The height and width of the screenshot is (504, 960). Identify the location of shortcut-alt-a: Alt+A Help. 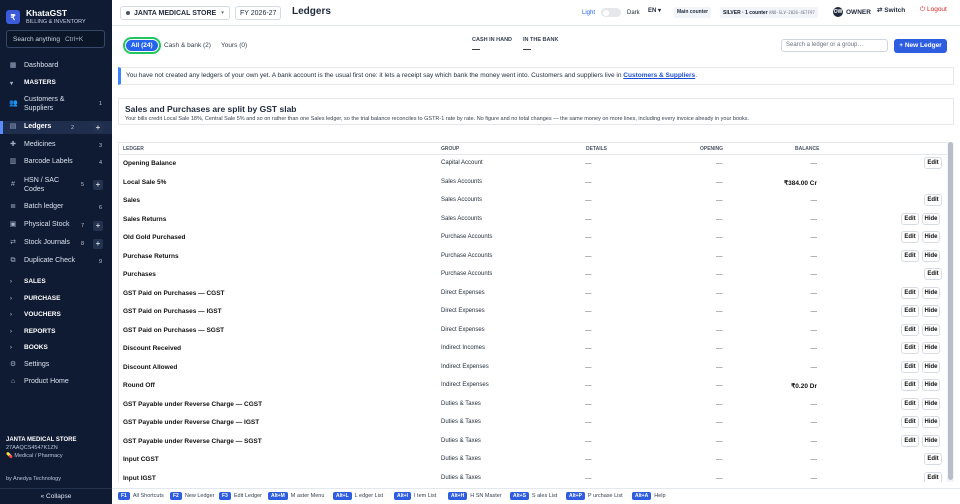
(649, 496).